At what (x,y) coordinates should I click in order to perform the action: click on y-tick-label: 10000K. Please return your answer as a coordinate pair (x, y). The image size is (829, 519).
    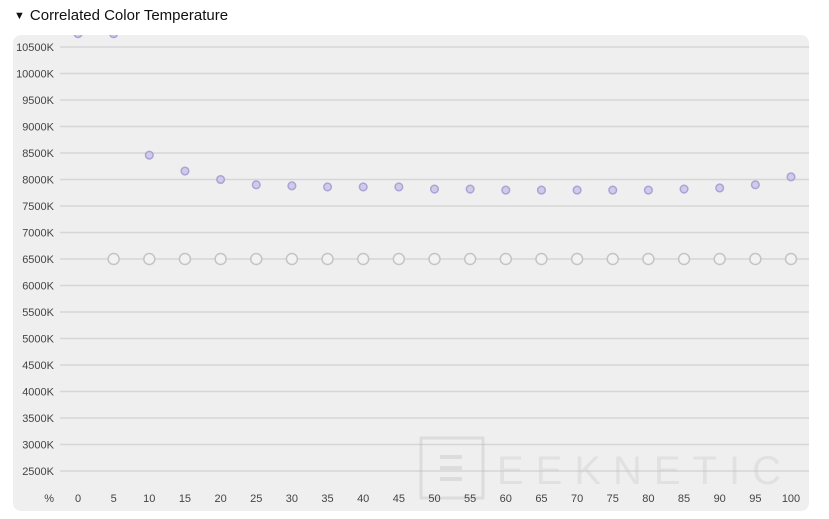
    Looking at the image, I should click on (35, 75).